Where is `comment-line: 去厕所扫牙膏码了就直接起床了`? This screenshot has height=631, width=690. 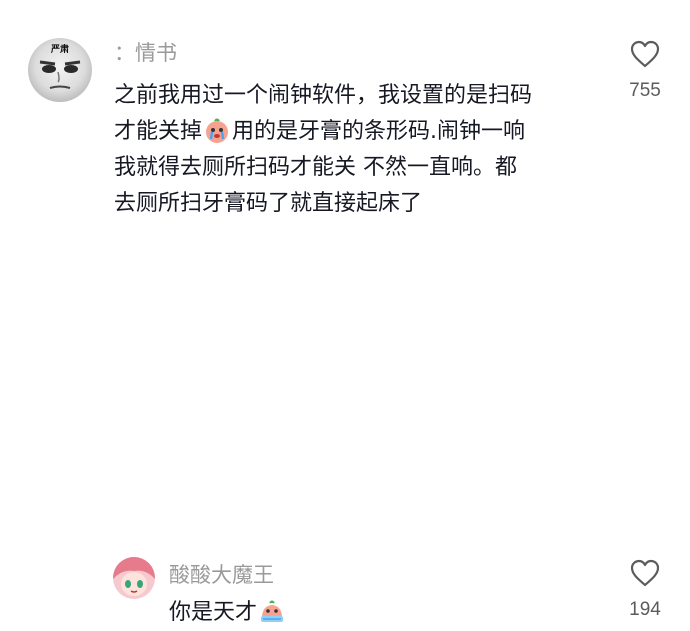 comment-line: 去厕所扫牙膏码了就直接起床了 is located at coordinates (268, 203).